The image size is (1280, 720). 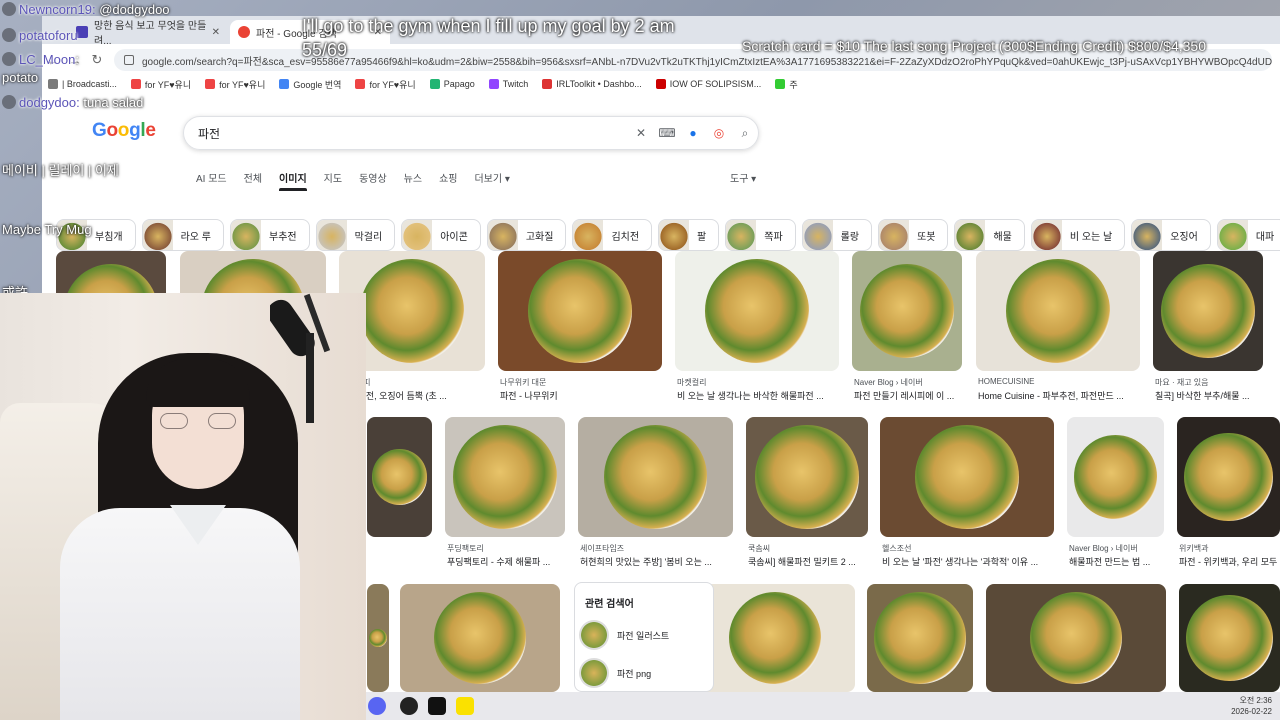 I want to click on result-source: 세이프타임즈, so click(x=657, y=548).